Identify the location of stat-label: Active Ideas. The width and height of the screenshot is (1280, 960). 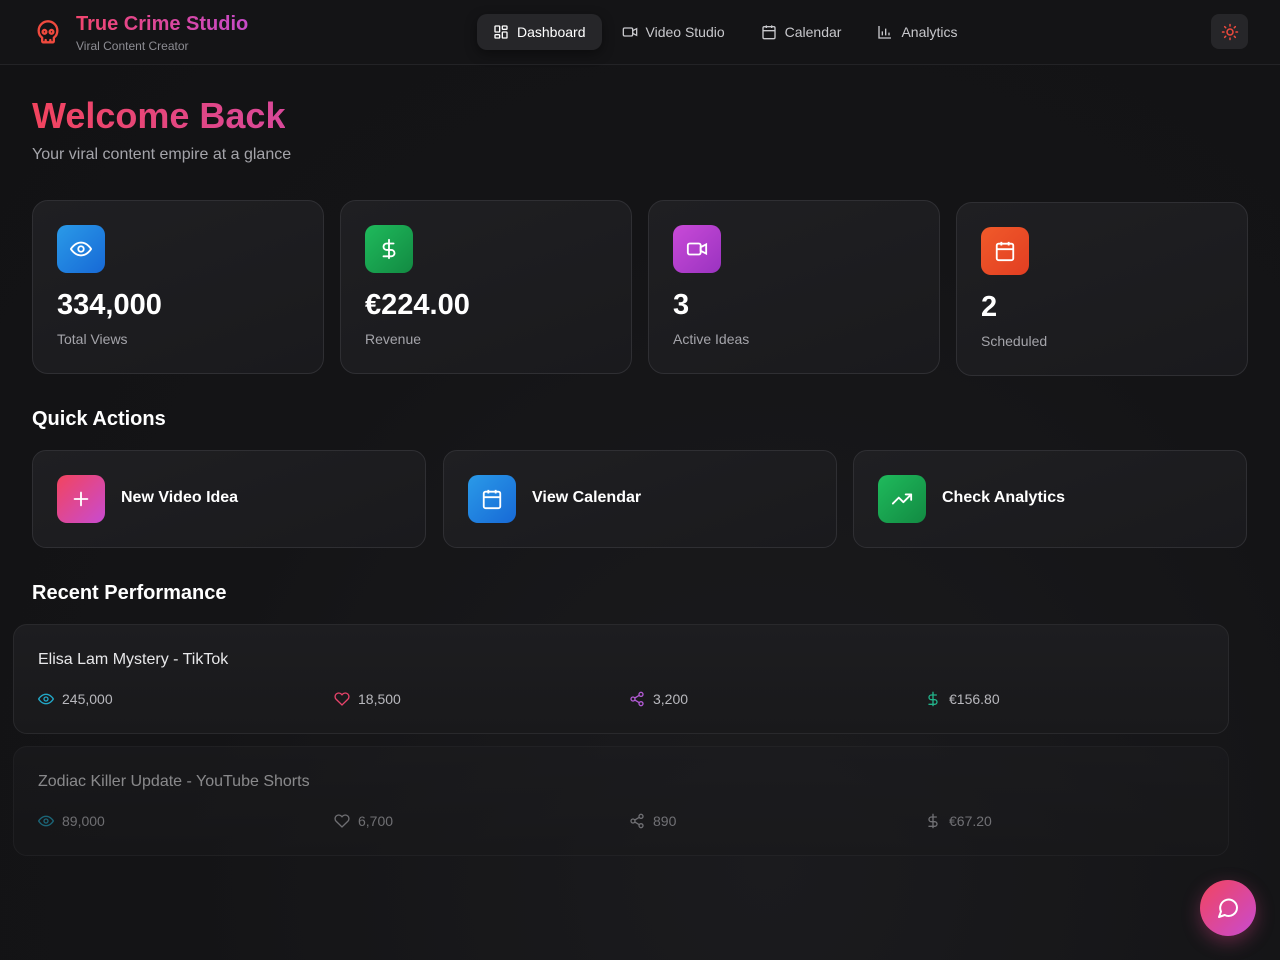
(711, 339).